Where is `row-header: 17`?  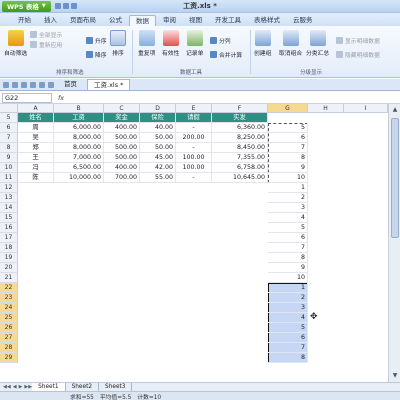
row-header: 17 is located at coordinates (9, 238).